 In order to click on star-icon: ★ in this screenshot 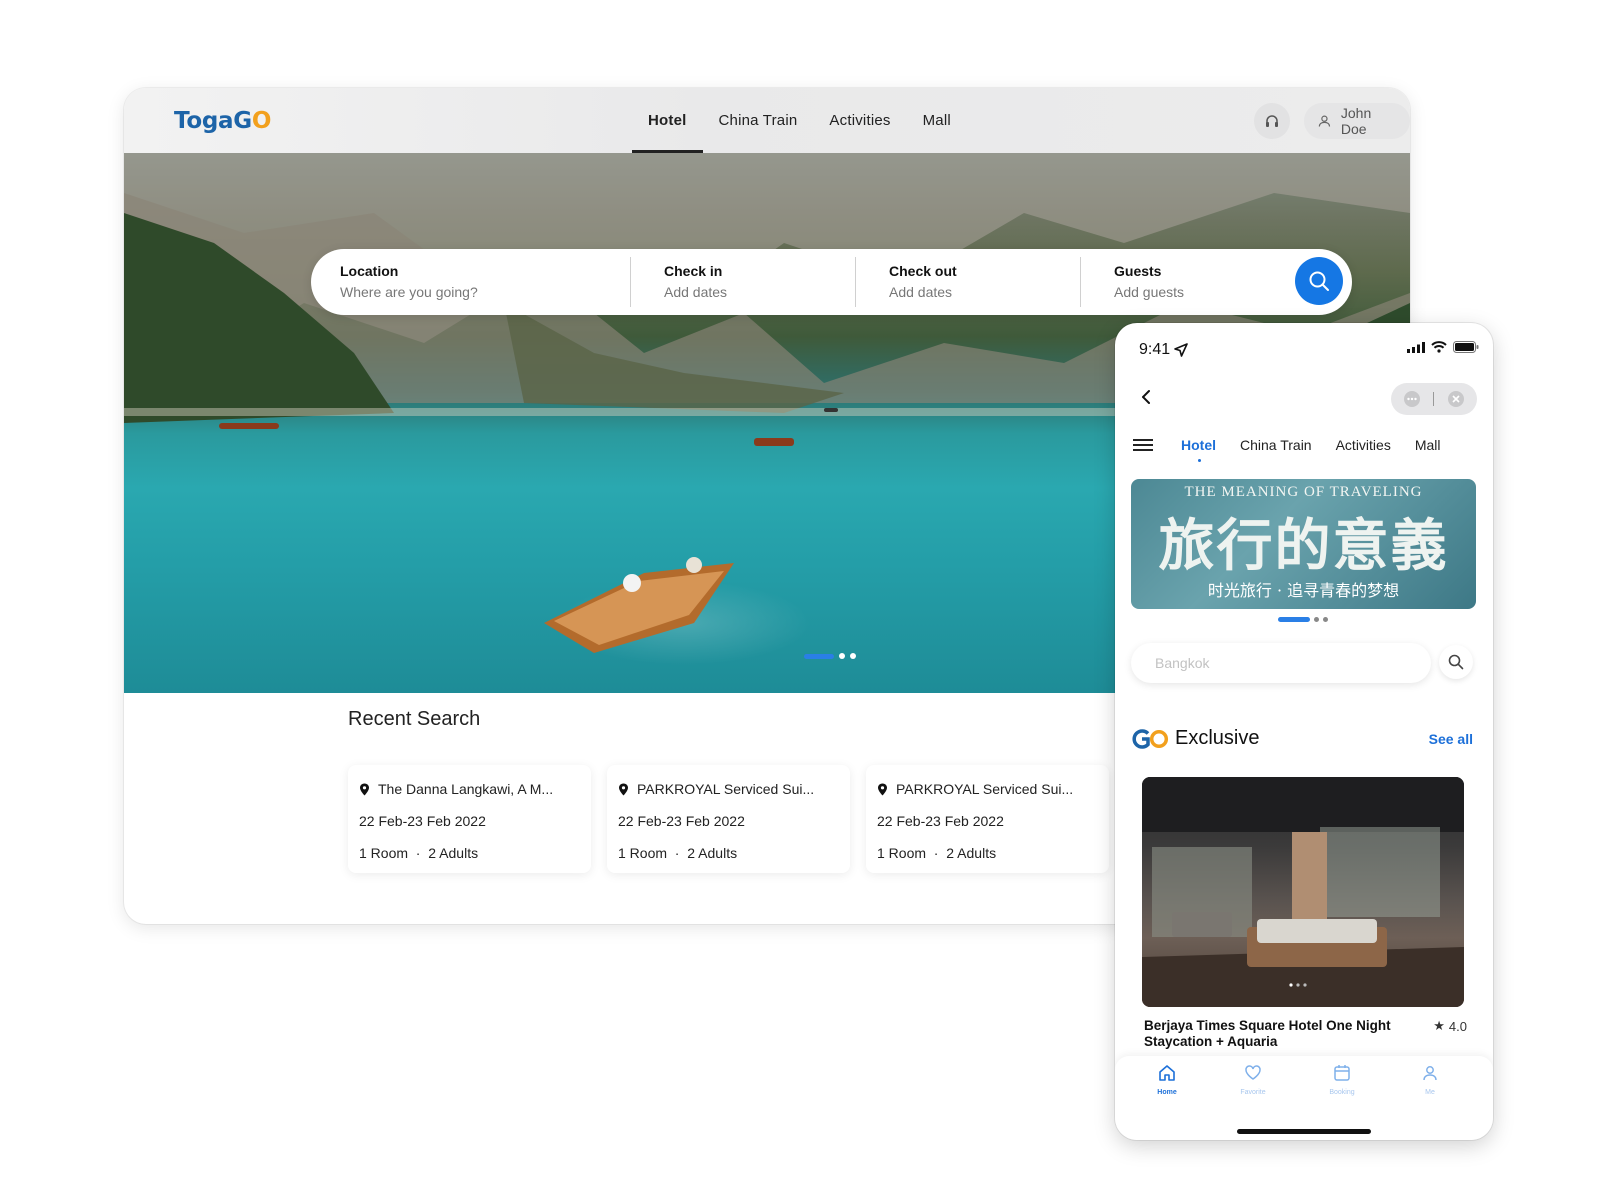, I will do `click(1439, 1025)`.